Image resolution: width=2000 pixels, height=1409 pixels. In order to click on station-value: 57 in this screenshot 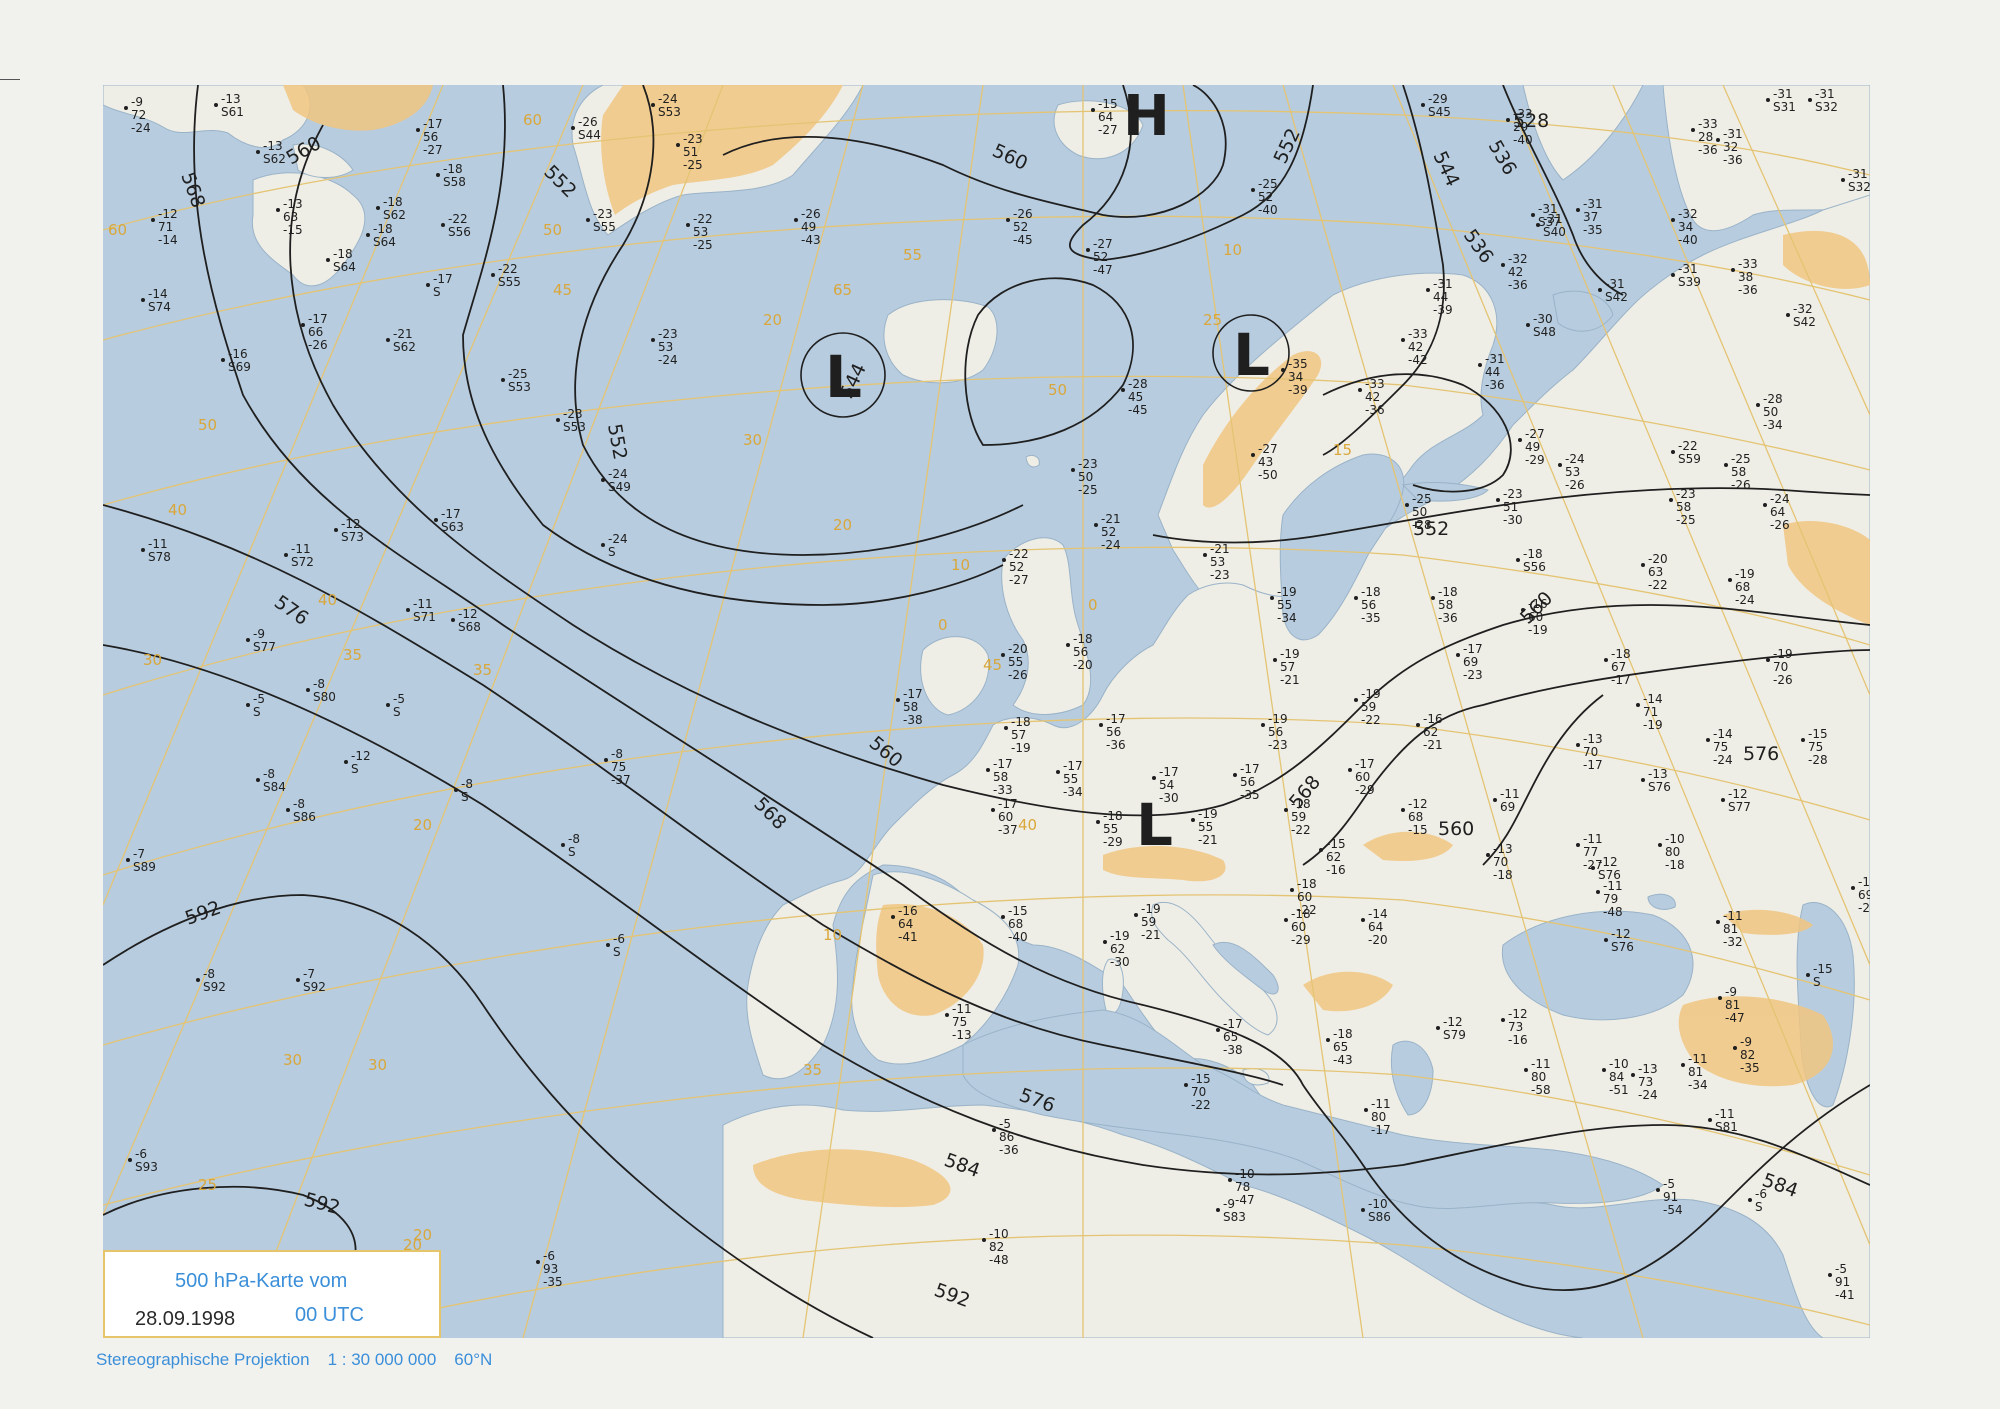, I will do `click(1287, 667)`.